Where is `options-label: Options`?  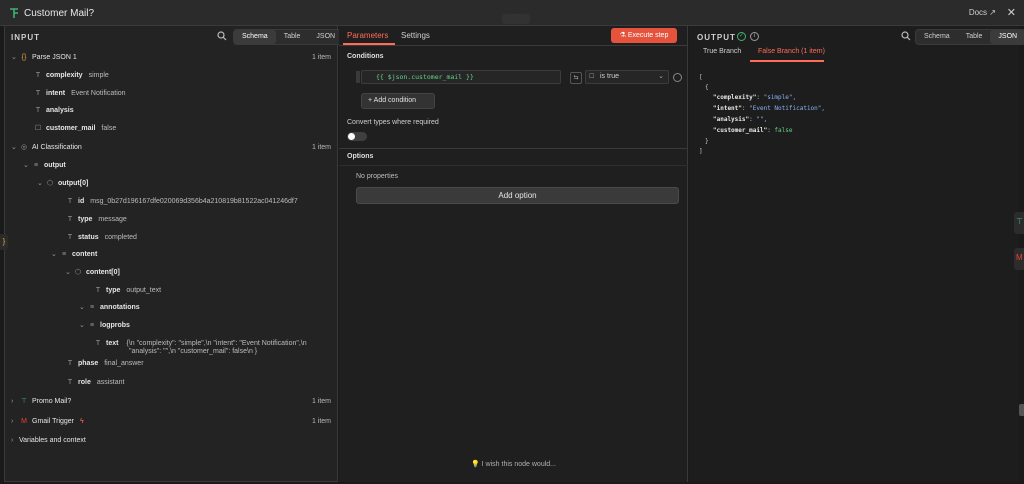
options-label: Options is located at coordinates (360, 156).